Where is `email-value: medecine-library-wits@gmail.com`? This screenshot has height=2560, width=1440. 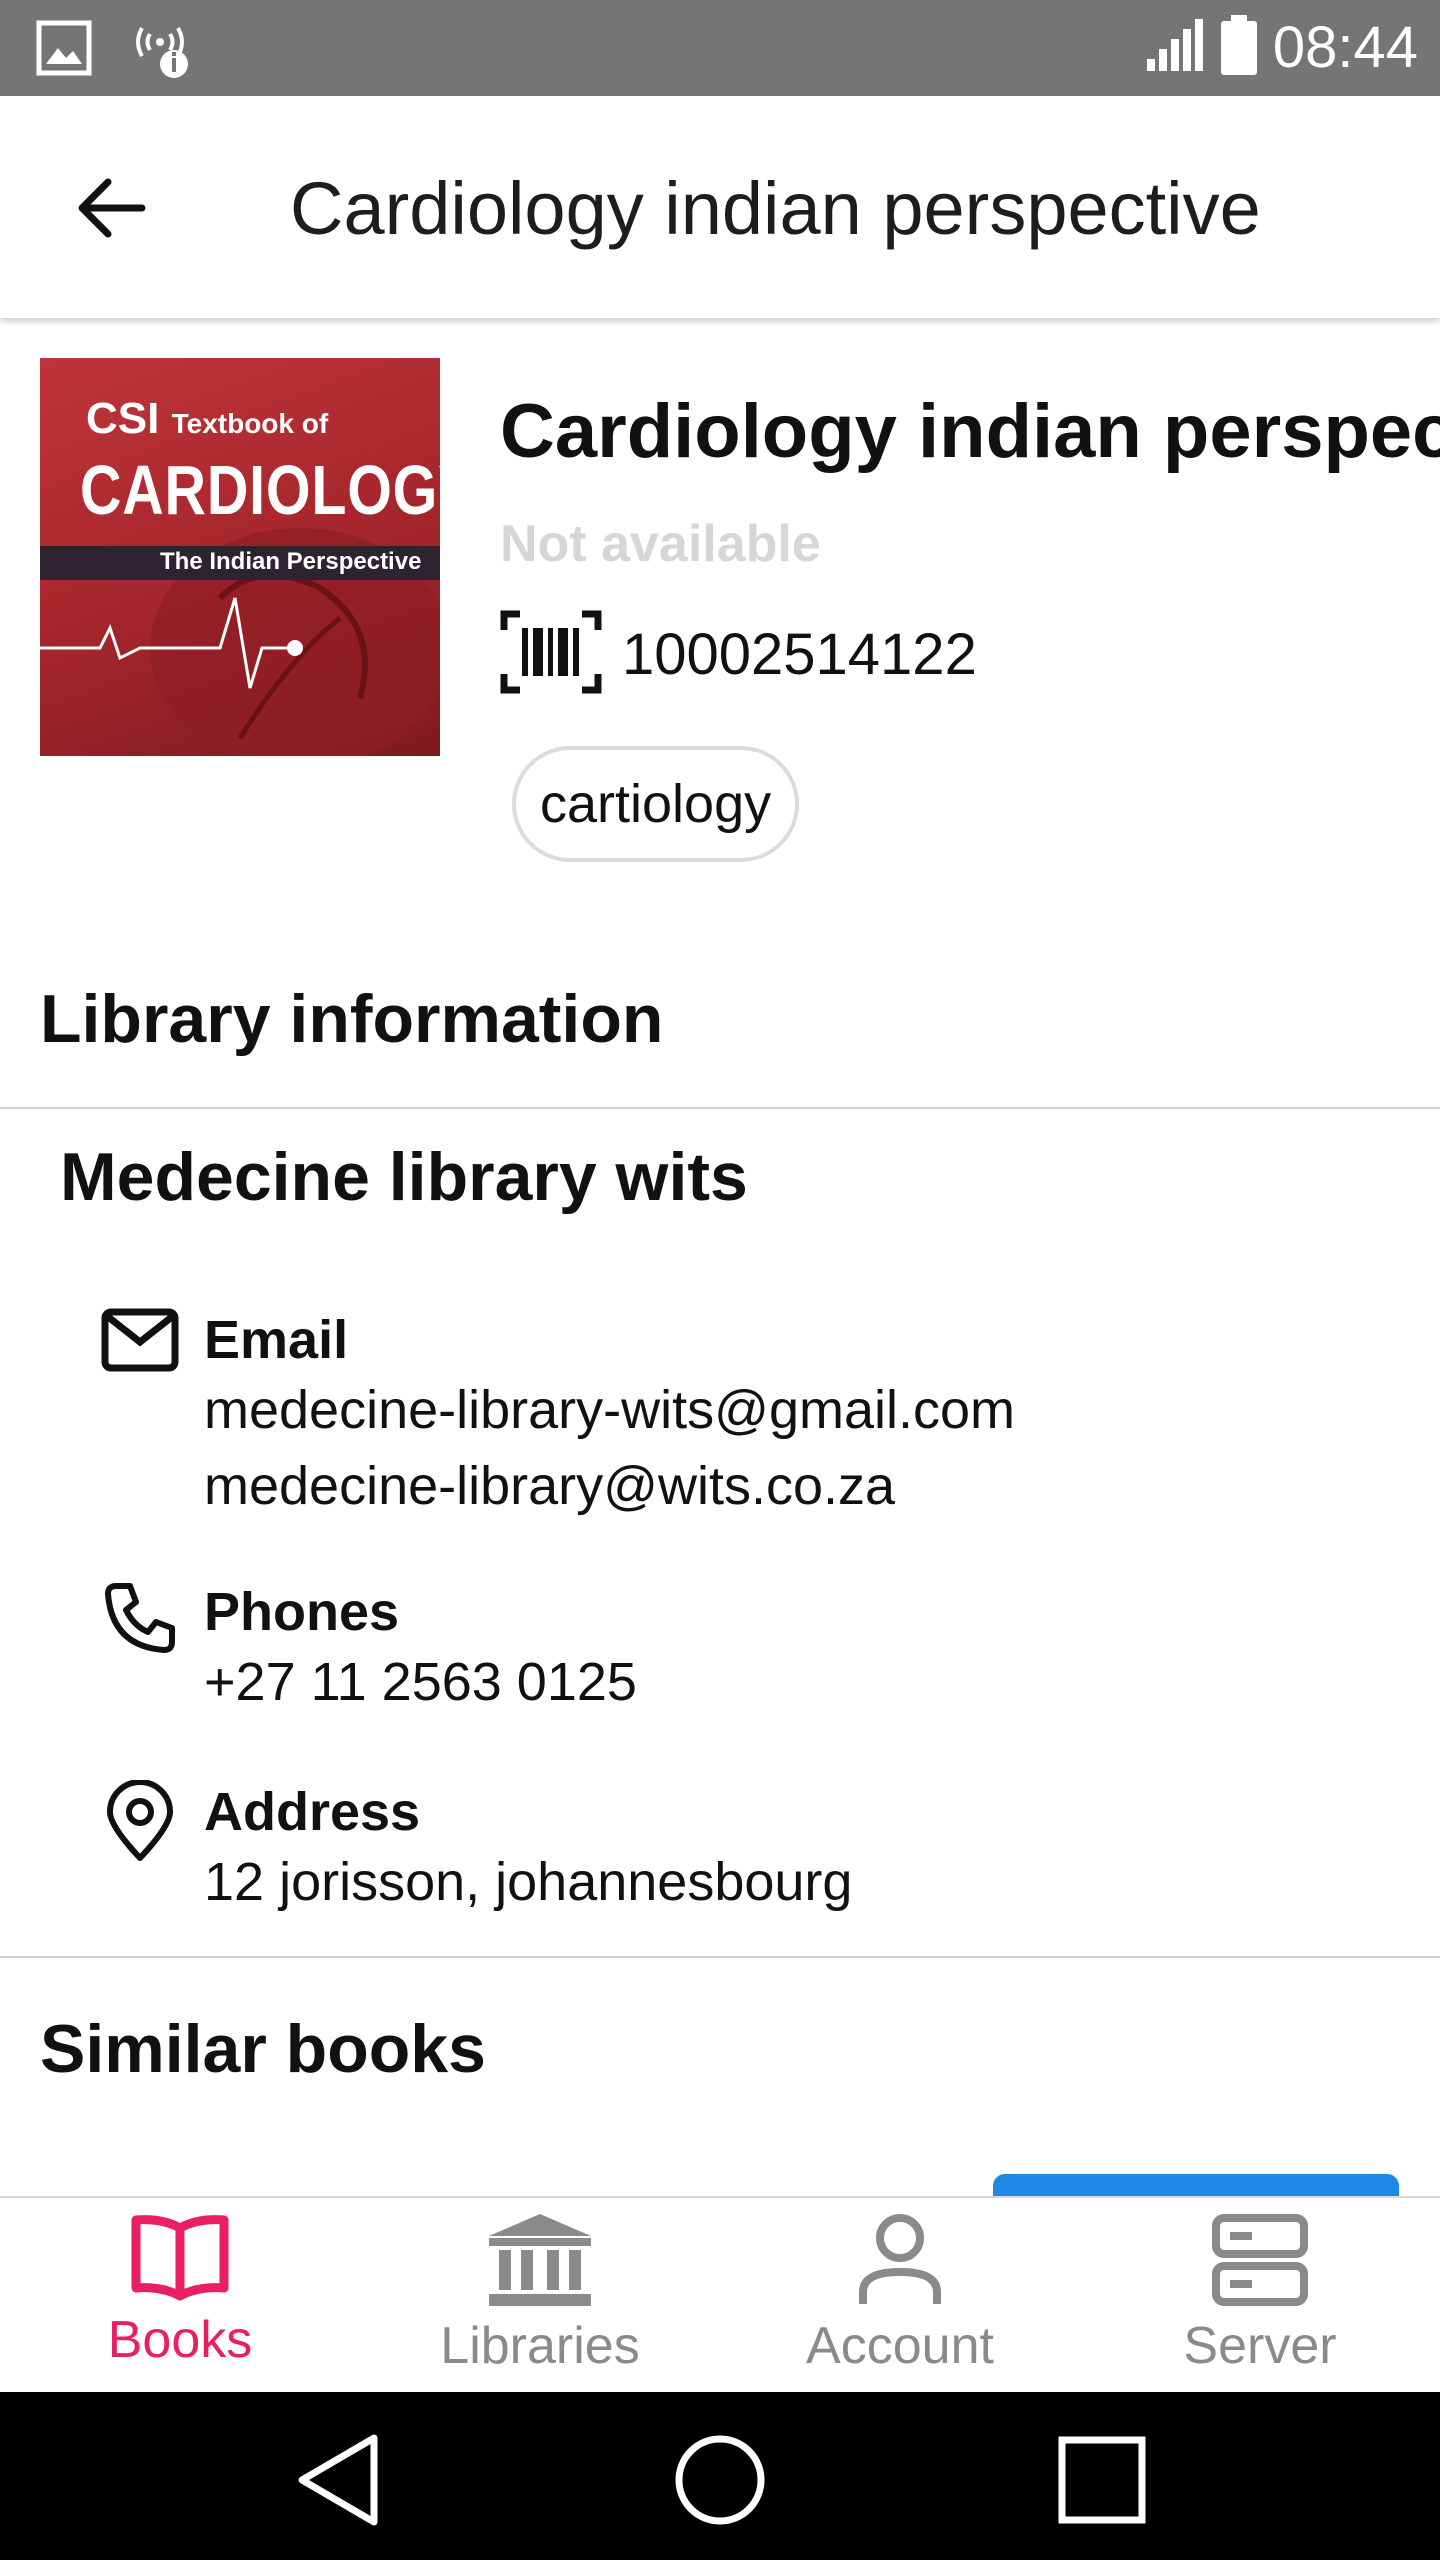 email-value: medecine-library-wits@gmail.com is located at coordinates (609, 1410).